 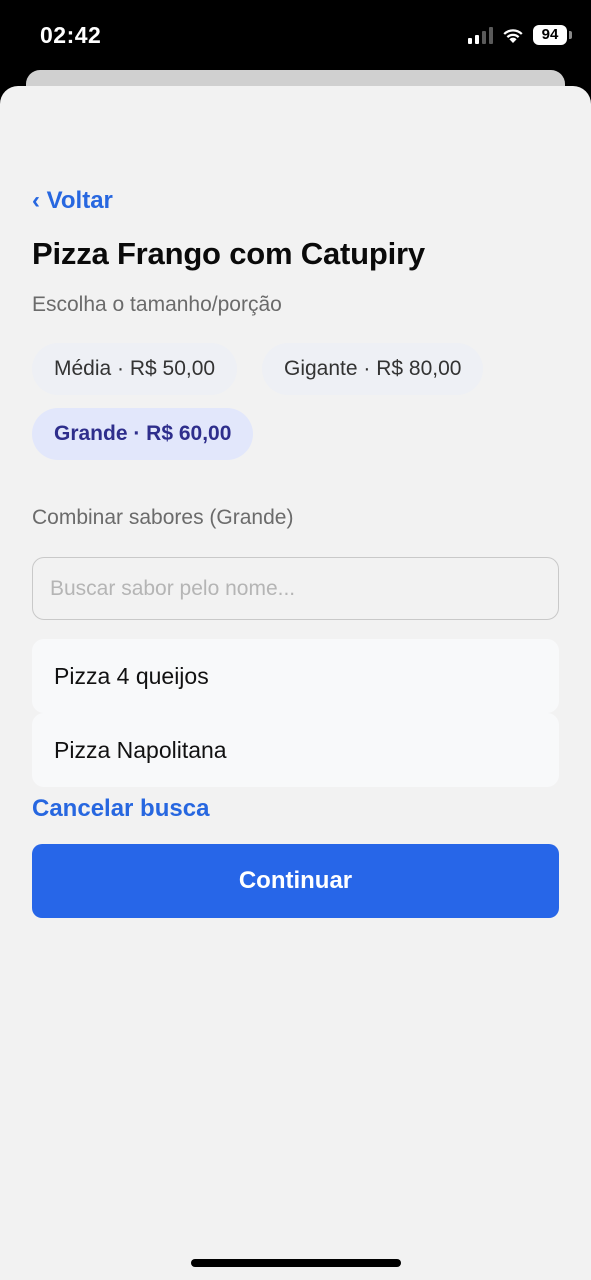 I want to click on continue-button: Continuar, so click(x=295, y=881).